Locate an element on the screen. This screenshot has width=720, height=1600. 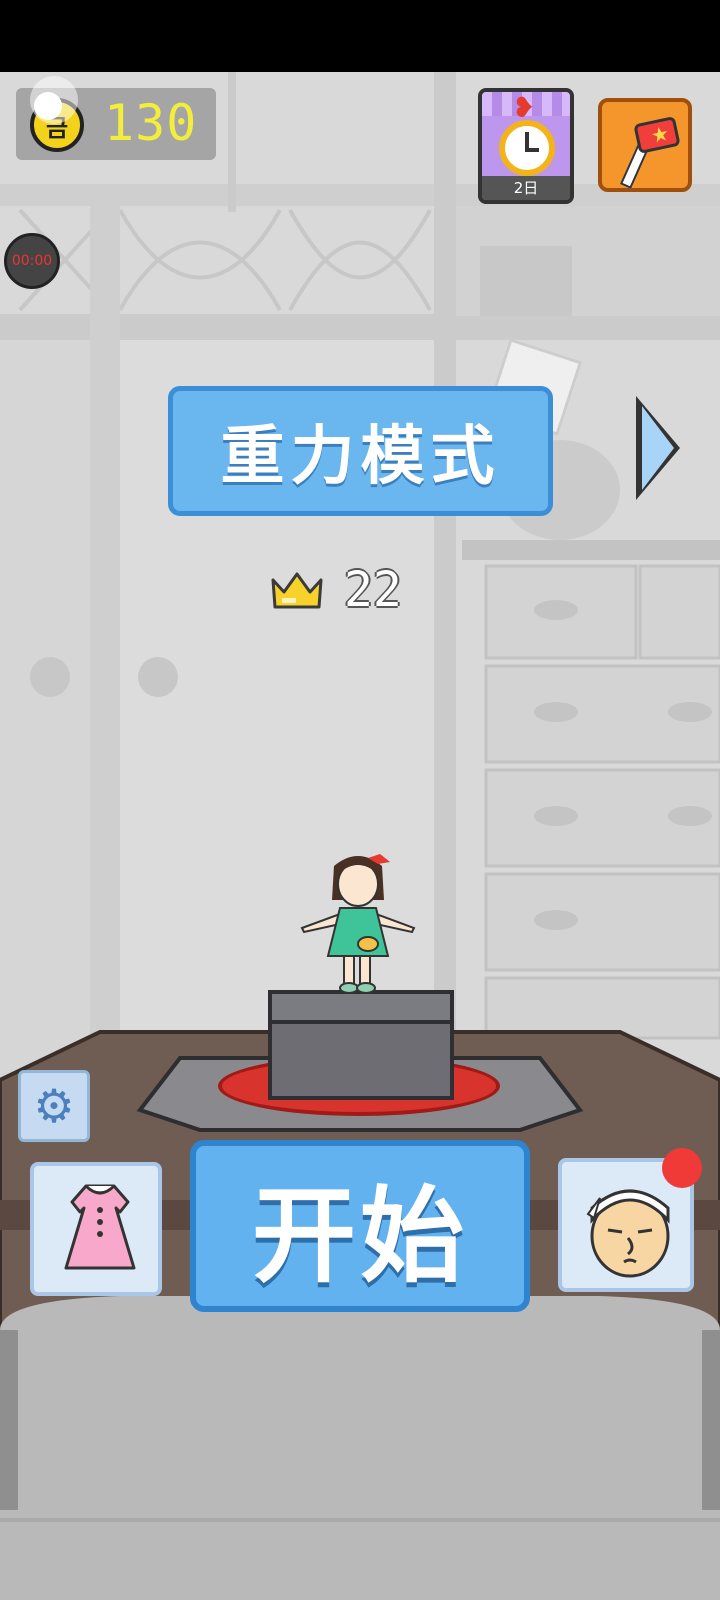
outfit-button is located at coordinates (96, 1229).